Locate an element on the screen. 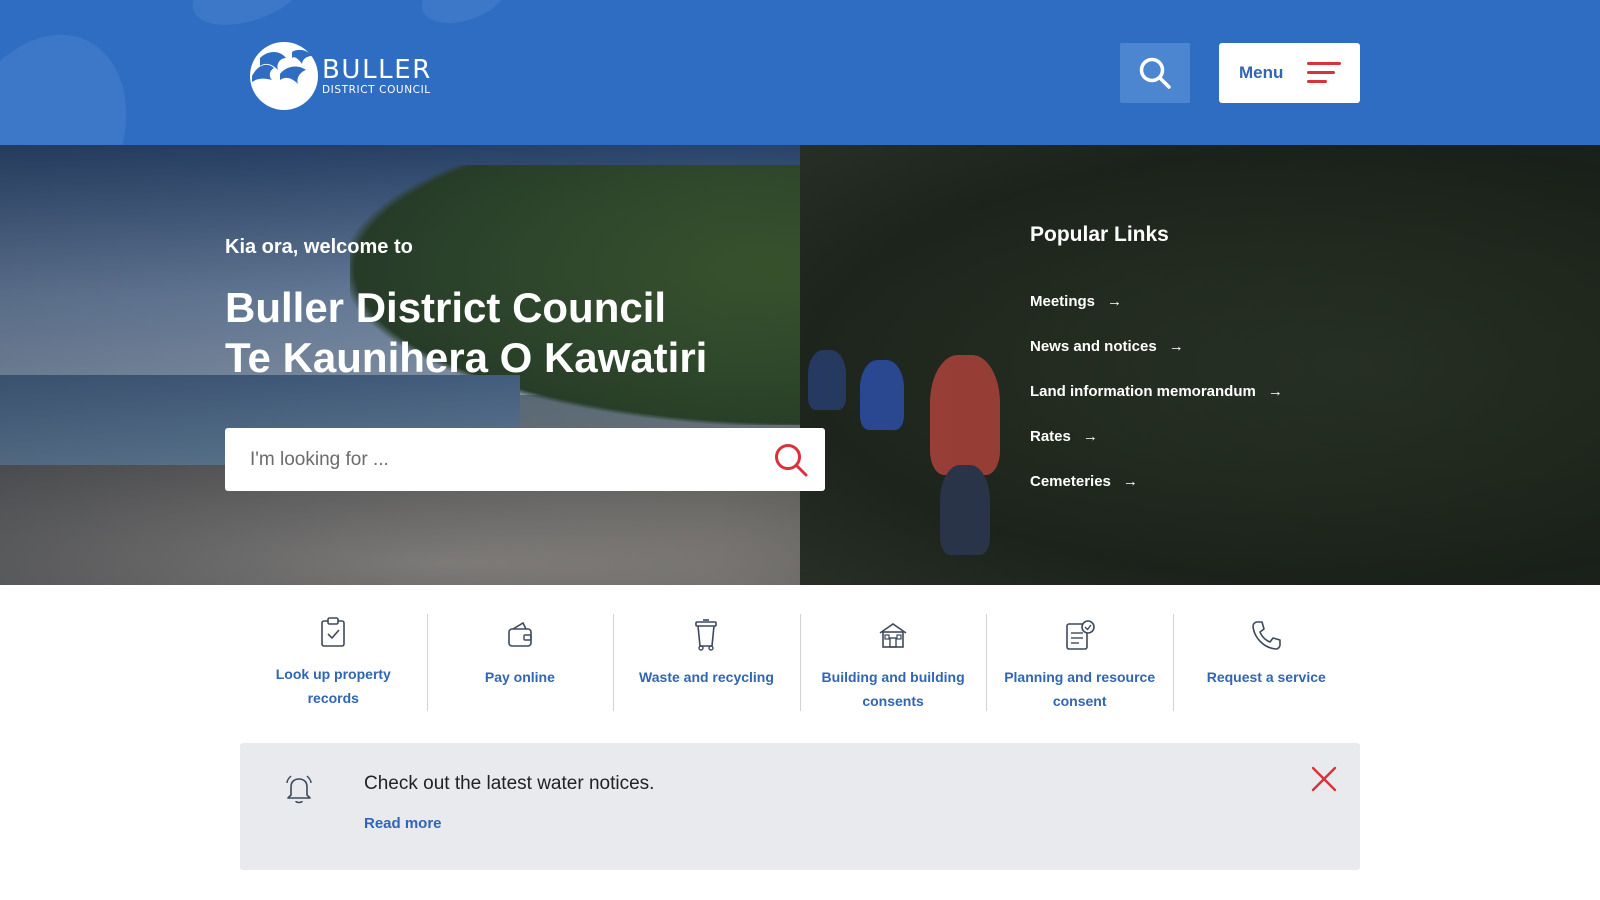 The width and height of the screenshot is (1600, 900). quick-link-label: Request a service is located at coordinates (1266, 677).